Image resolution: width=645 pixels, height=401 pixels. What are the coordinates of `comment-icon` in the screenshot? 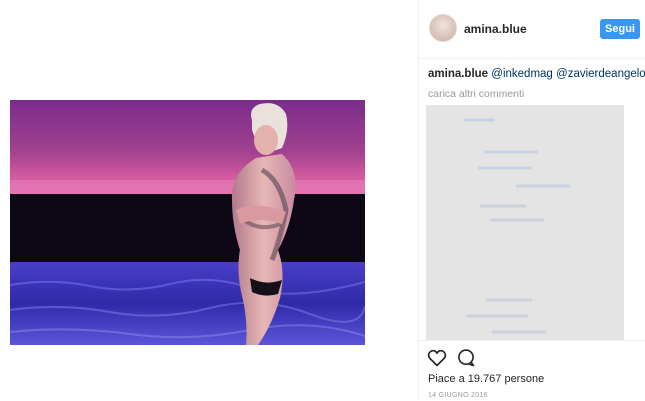 It's located at (466, 358).